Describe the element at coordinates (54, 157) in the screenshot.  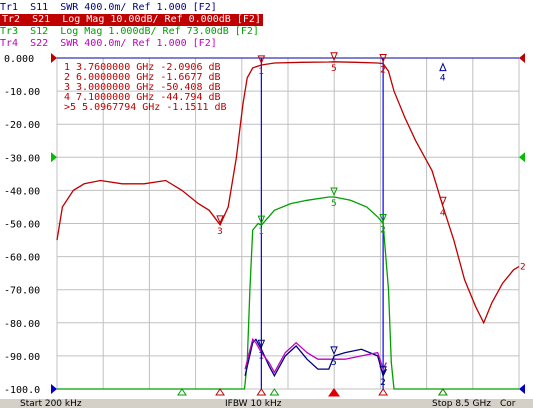
I see `ref-arrow-left-s12` at that location.